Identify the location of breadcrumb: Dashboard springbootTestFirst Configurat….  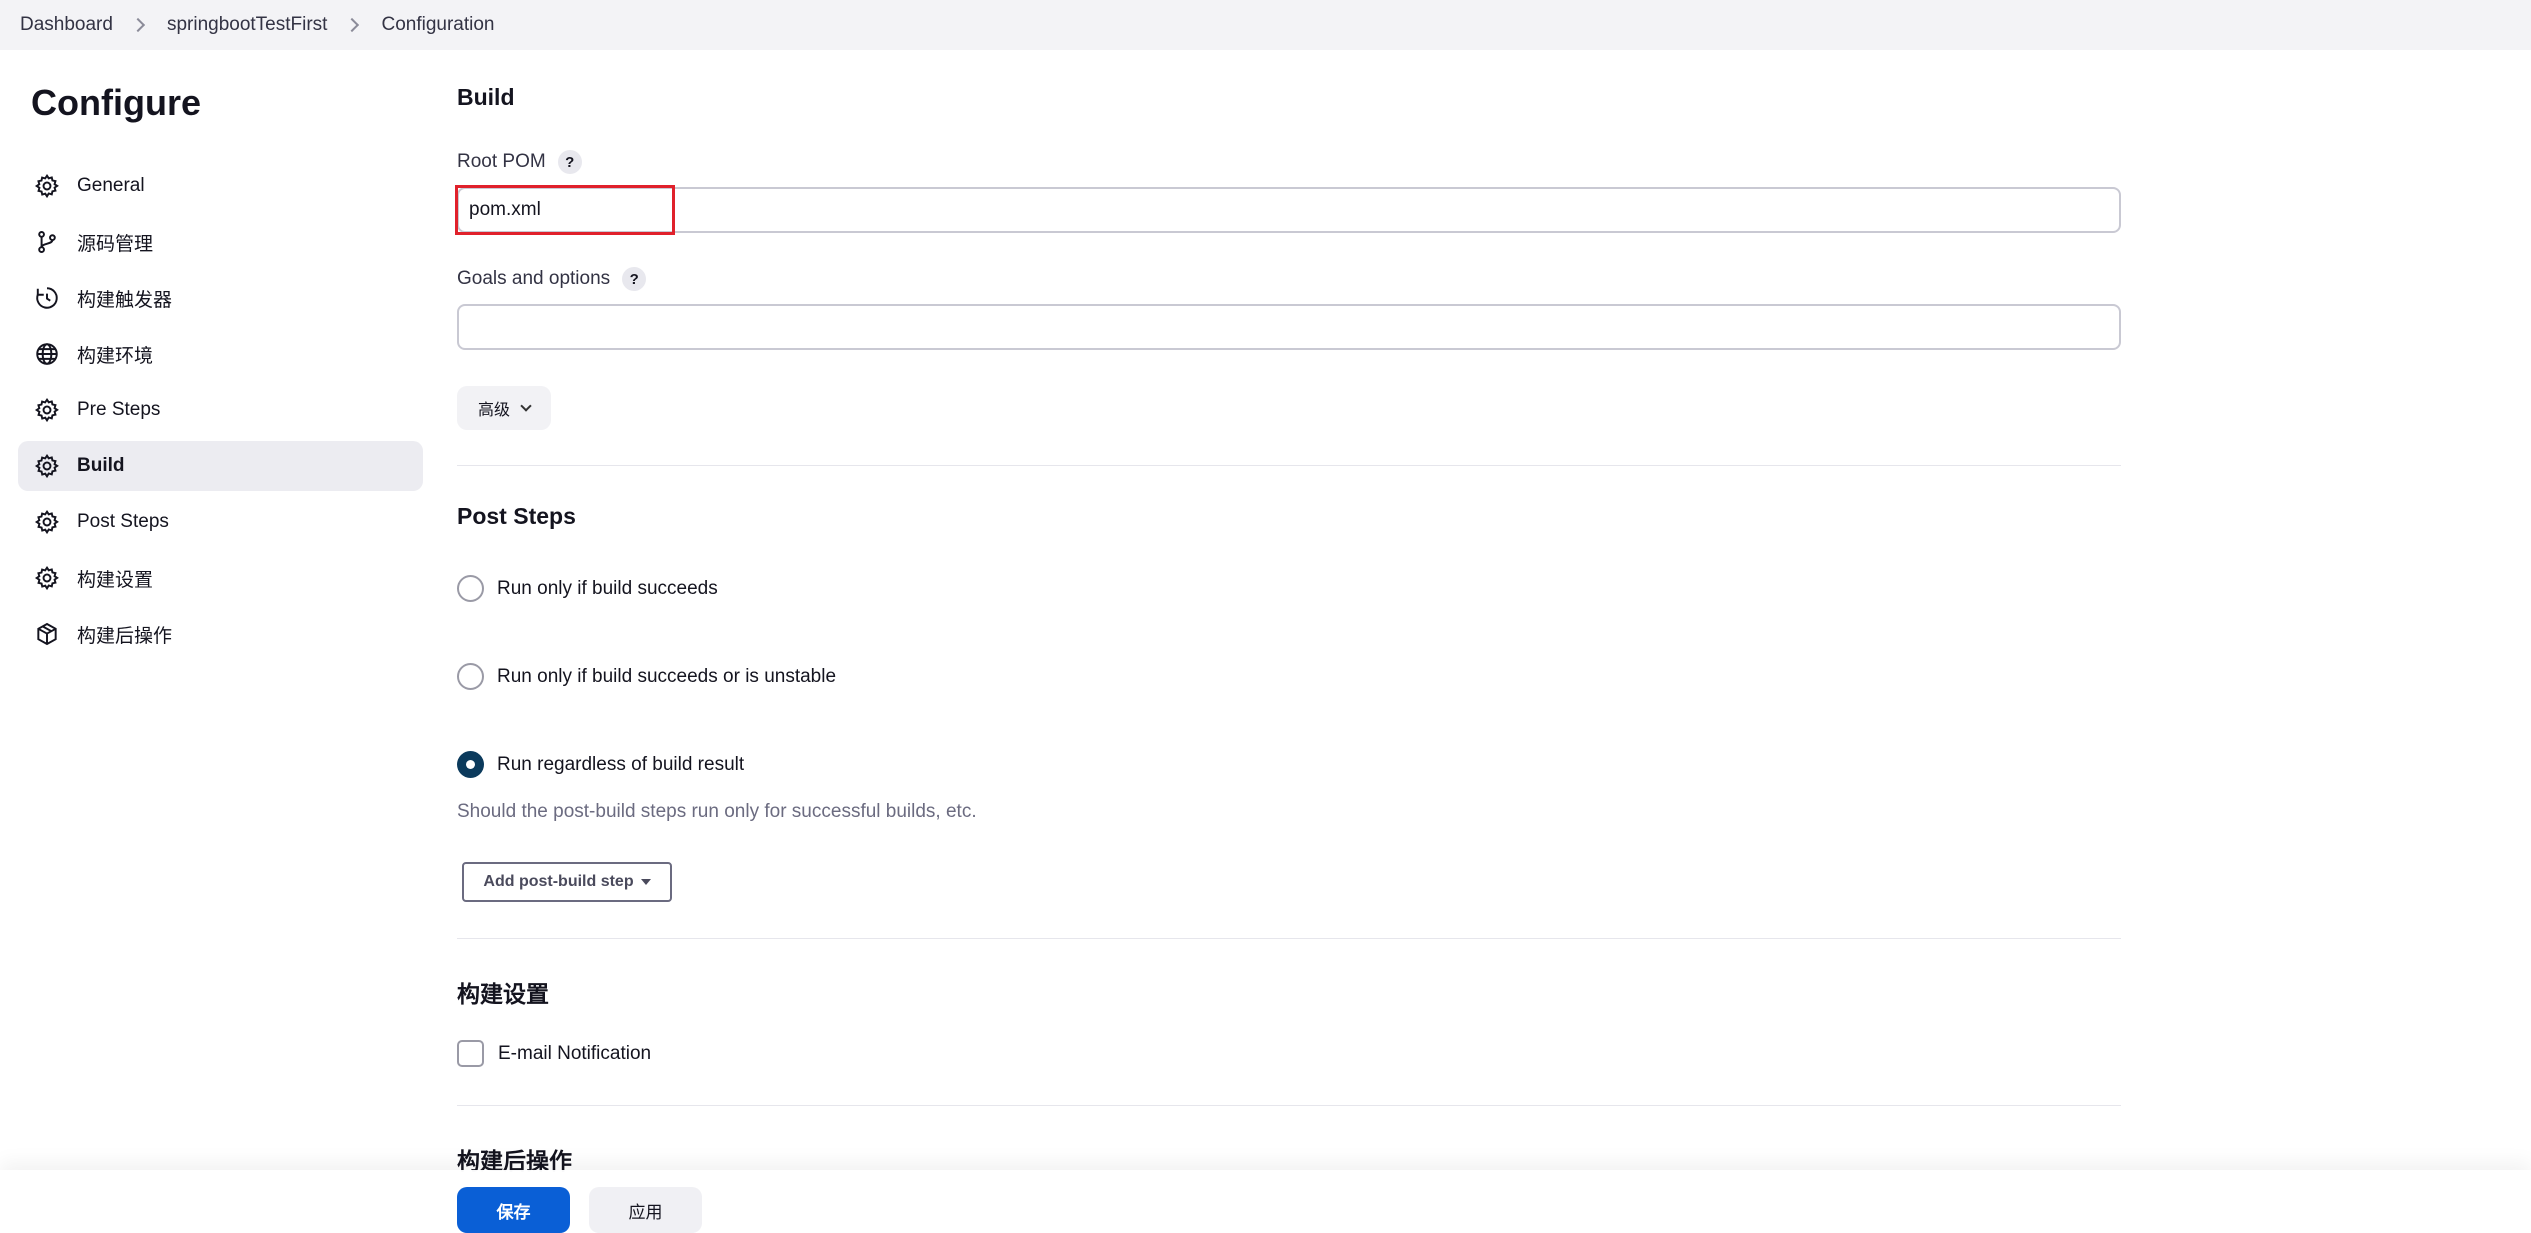
(1265, 25).